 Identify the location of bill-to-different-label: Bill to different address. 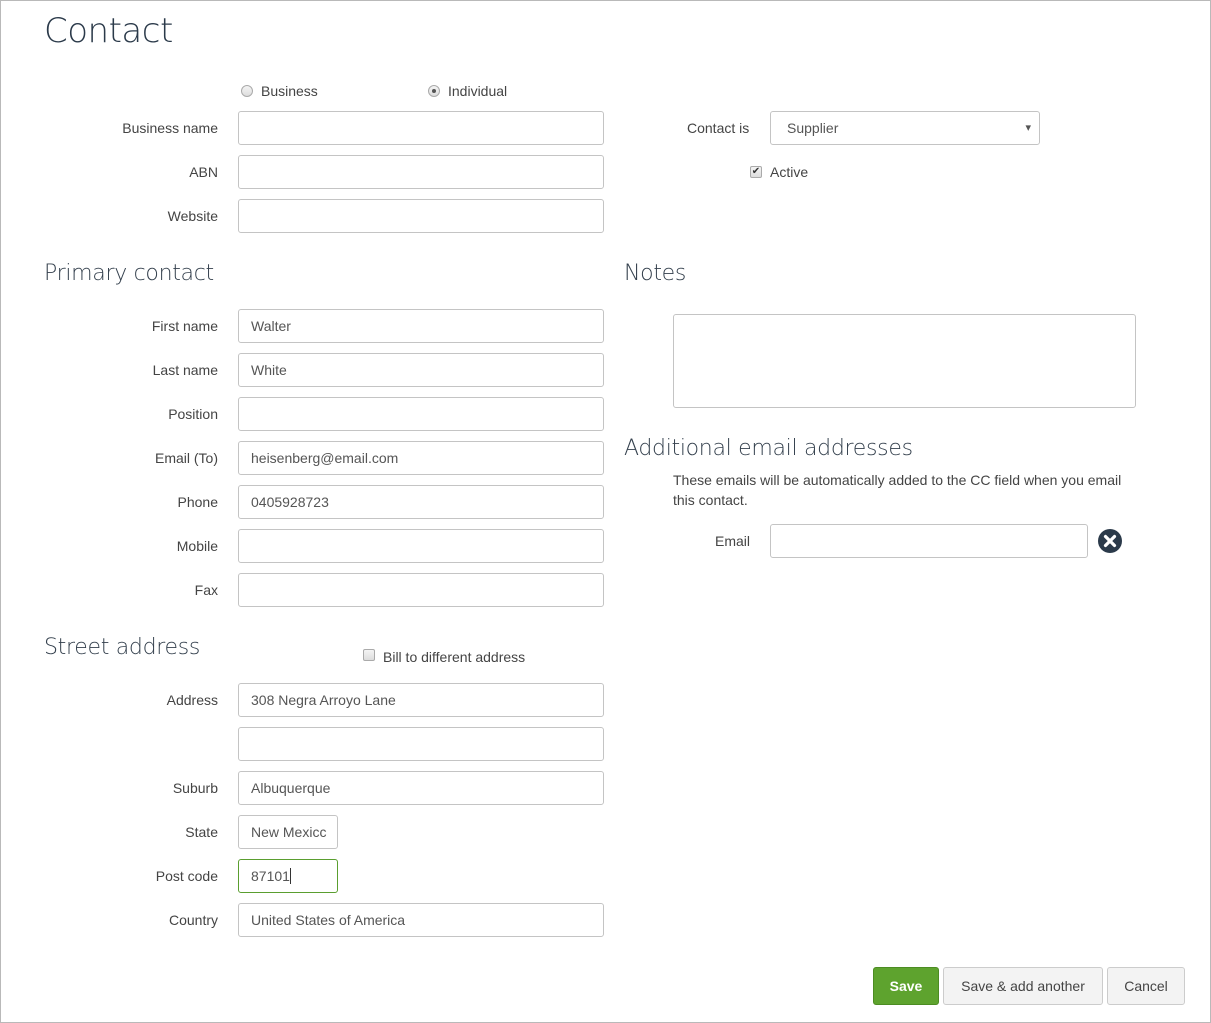
(454, 657).